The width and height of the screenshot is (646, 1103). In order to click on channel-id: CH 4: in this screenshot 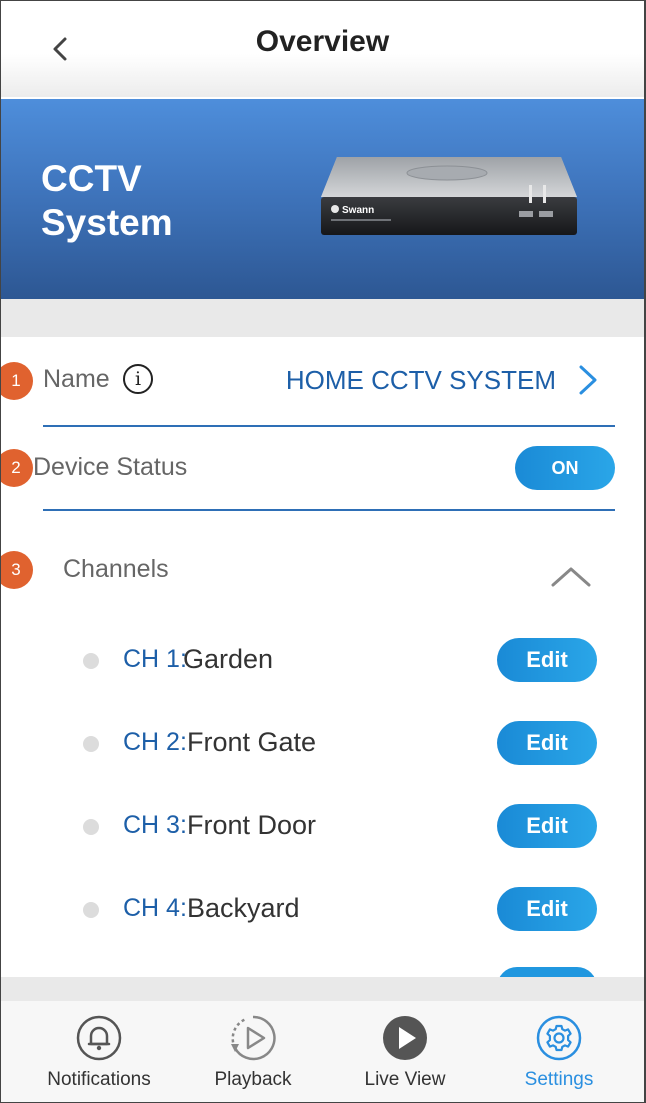, I will do `click(155, 908)`.